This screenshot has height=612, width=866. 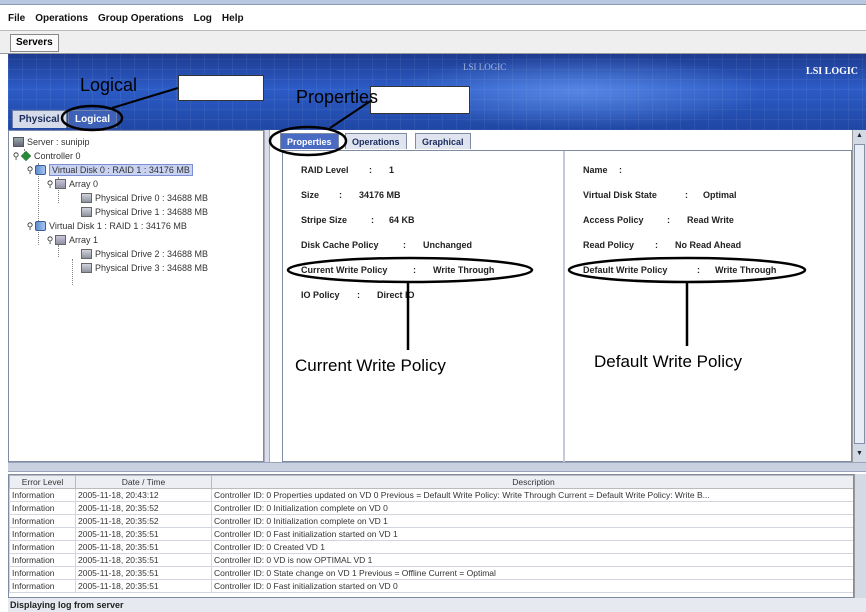 What do you see at coordinates (143, 521) in the screenshot?
I see `log-date-time: 2005-11-18, 20:35:52` at bounding box center [143, 521].